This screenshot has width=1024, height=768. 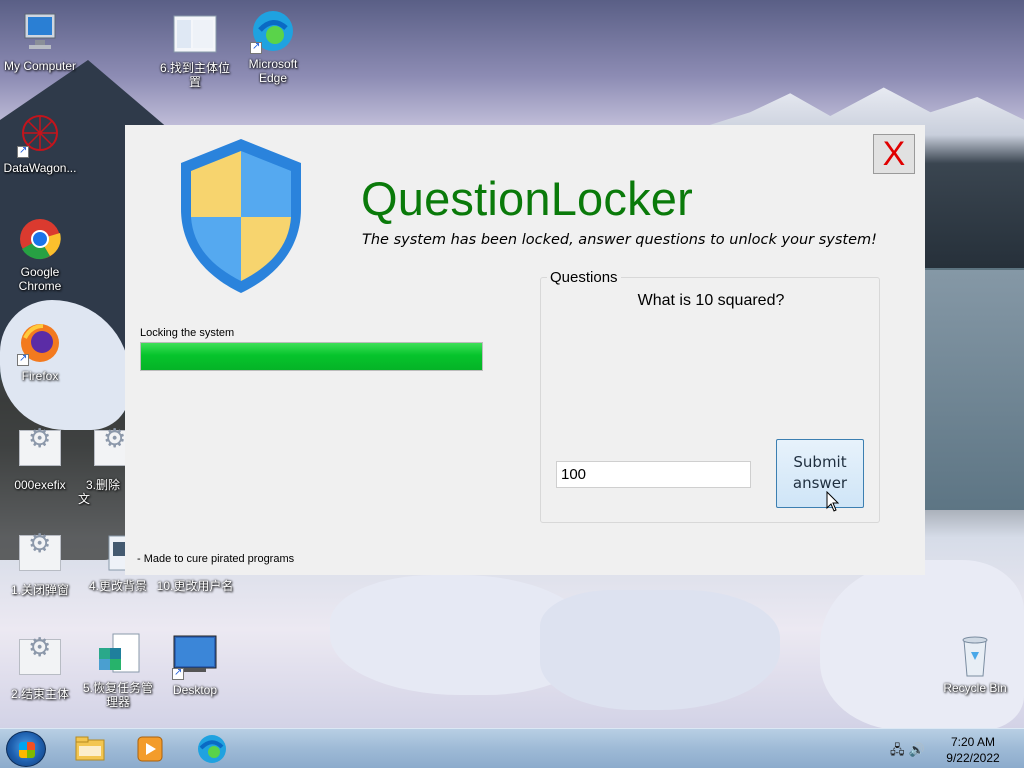 I want to click on firefox-icon, so click(x=40, y=343).